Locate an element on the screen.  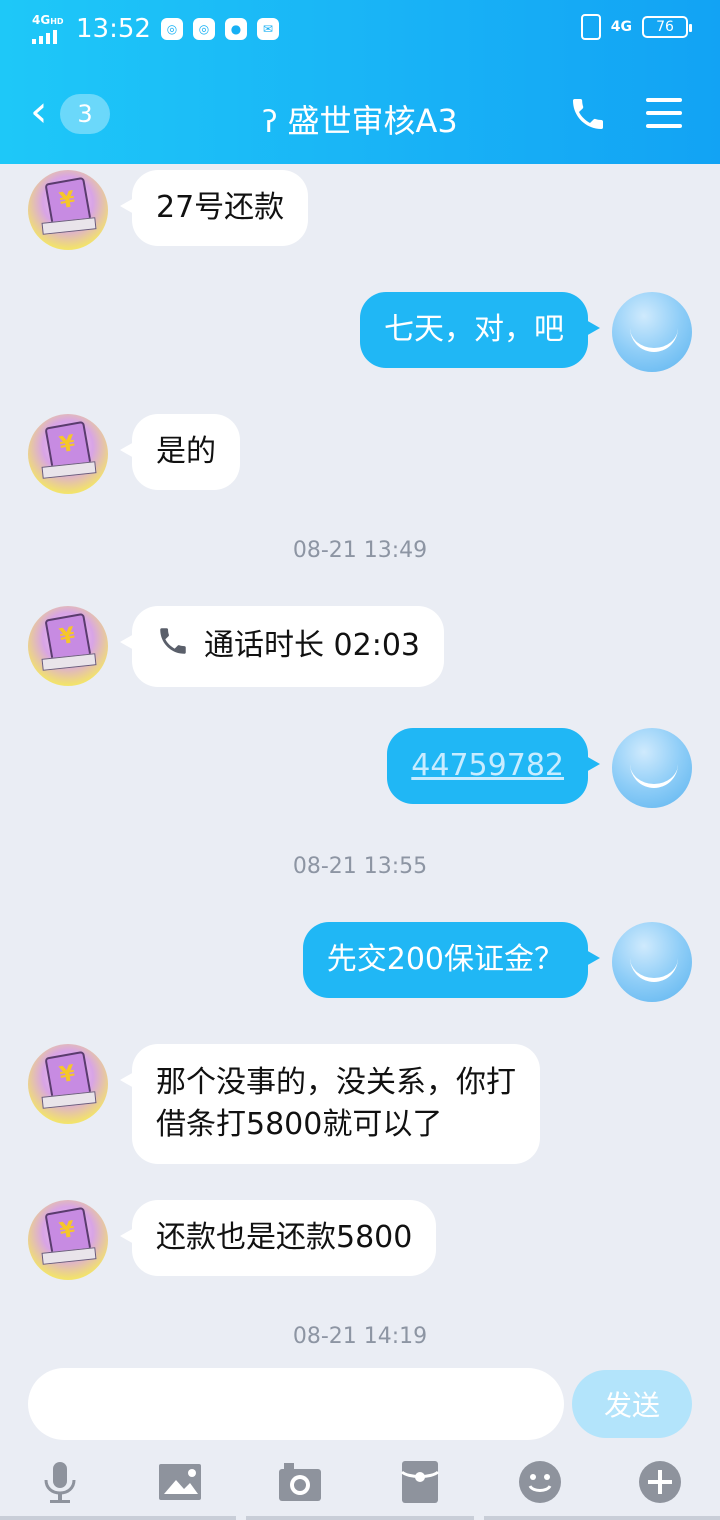
message-bubble-received: 还款也是还款5800 is located at coordinates (278, 1238).